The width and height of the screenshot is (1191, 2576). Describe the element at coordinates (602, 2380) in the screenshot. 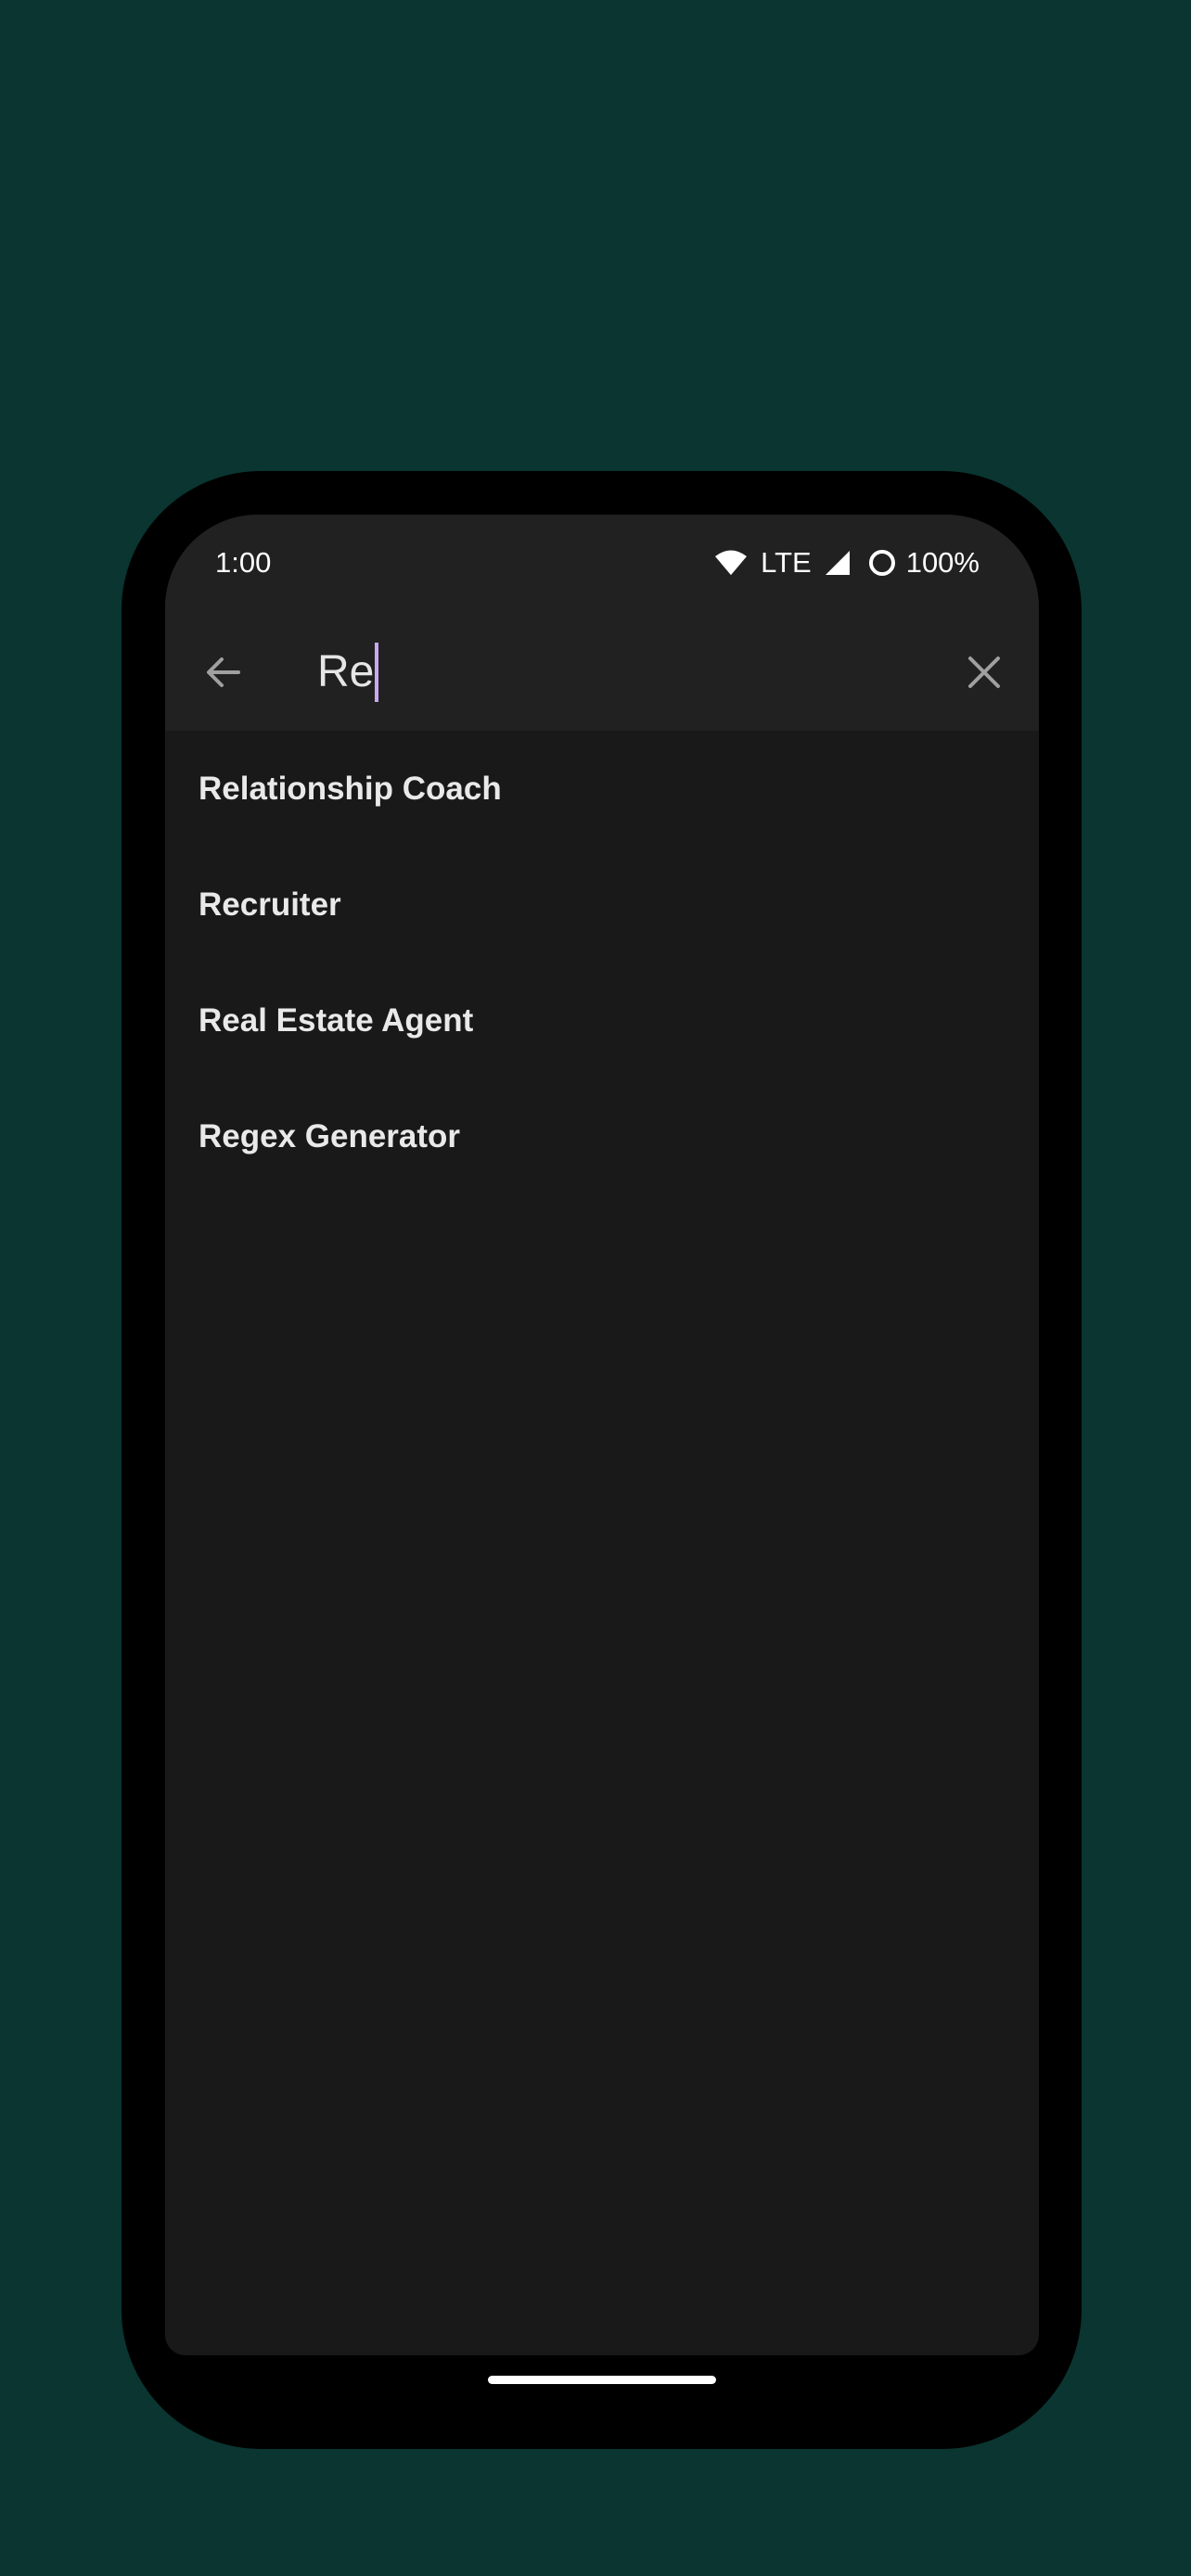

I see `home-indicator` at that location.